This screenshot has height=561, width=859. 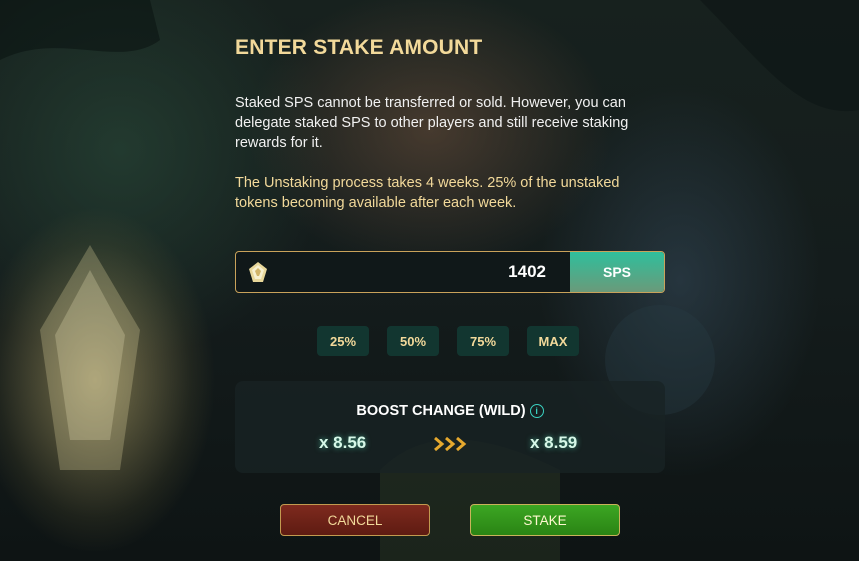 What do you see at coordinates (419, 272) in the screenshot?
I see `stake-amount-input` at bounding box center [419, 272].